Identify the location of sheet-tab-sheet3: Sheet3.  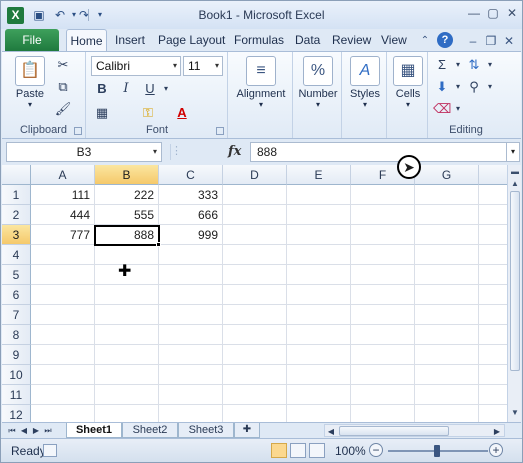
(206, 430).